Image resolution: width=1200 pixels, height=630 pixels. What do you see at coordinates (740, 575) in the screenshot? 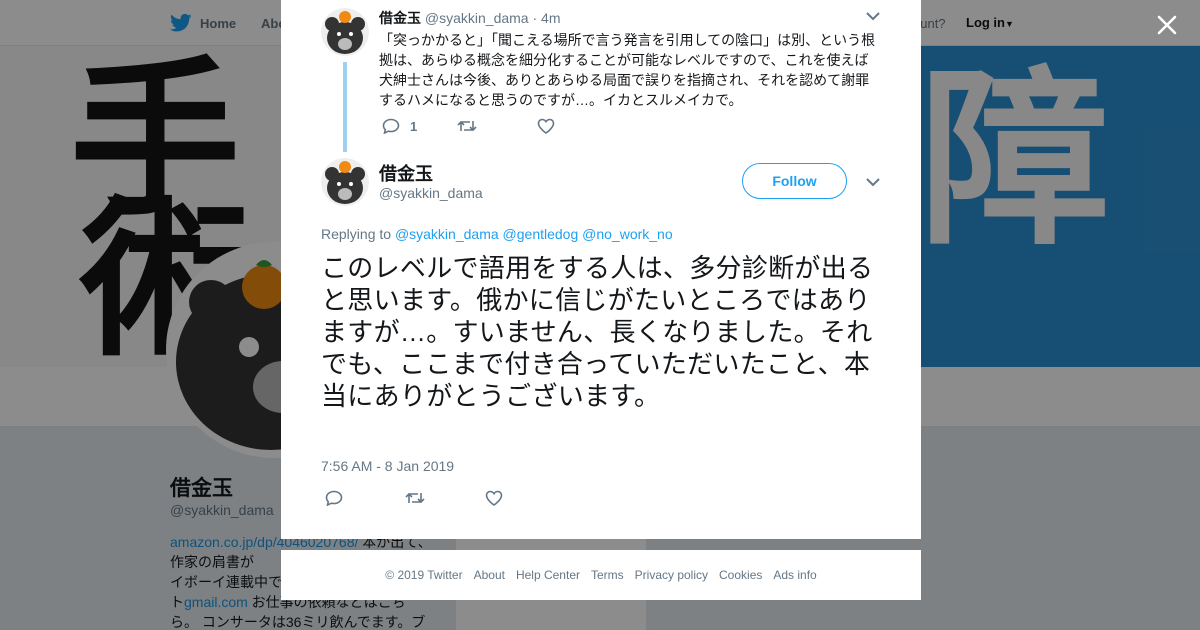
I see `footer-link-cookies: Cookies` at bounding box center [740, 575].